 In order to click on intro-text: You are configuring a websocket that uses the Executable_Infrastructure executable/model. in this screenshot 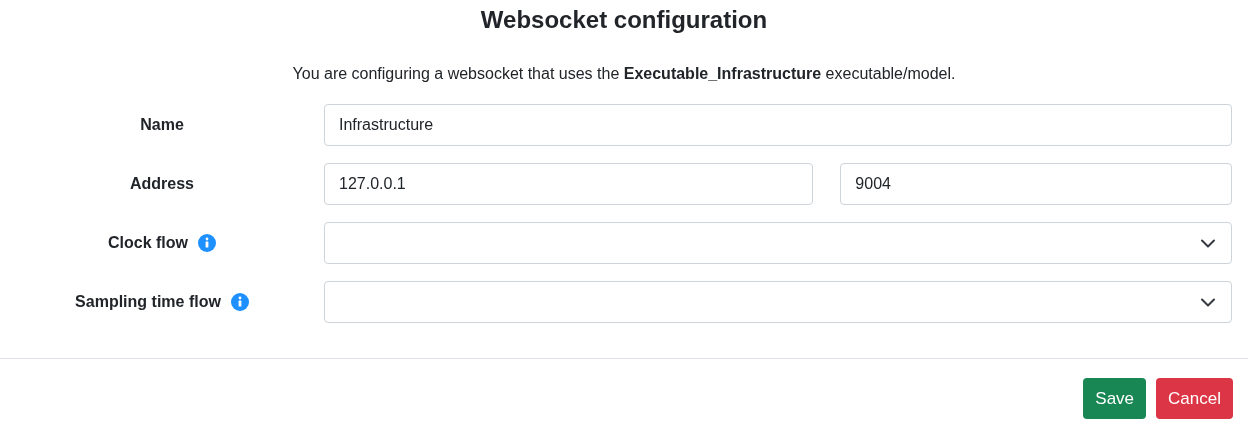, I will do `click(624, 74)`.